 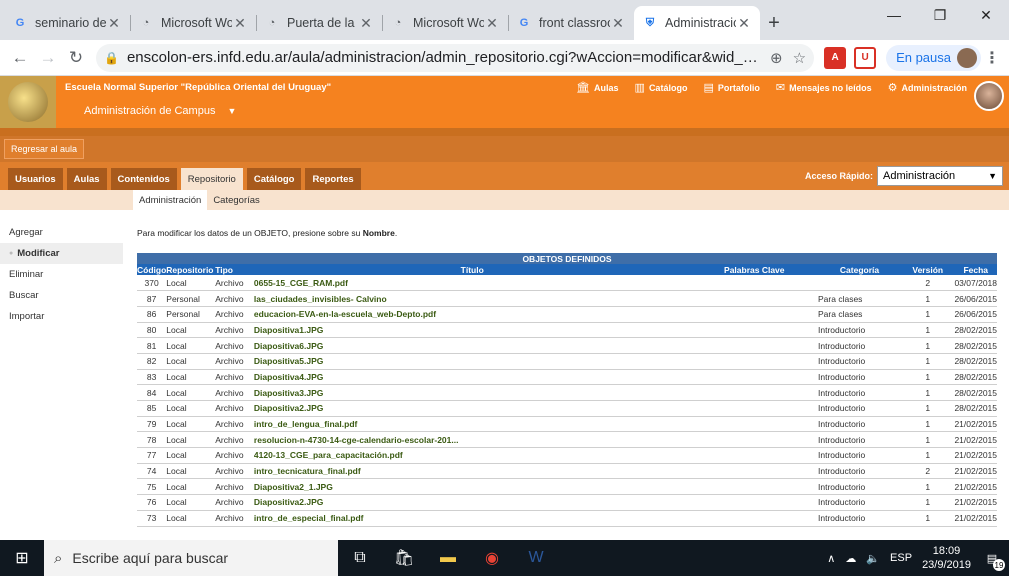 I want to click on object-title-link: Diapositiva6.JPG, so click(x=472, y=345).